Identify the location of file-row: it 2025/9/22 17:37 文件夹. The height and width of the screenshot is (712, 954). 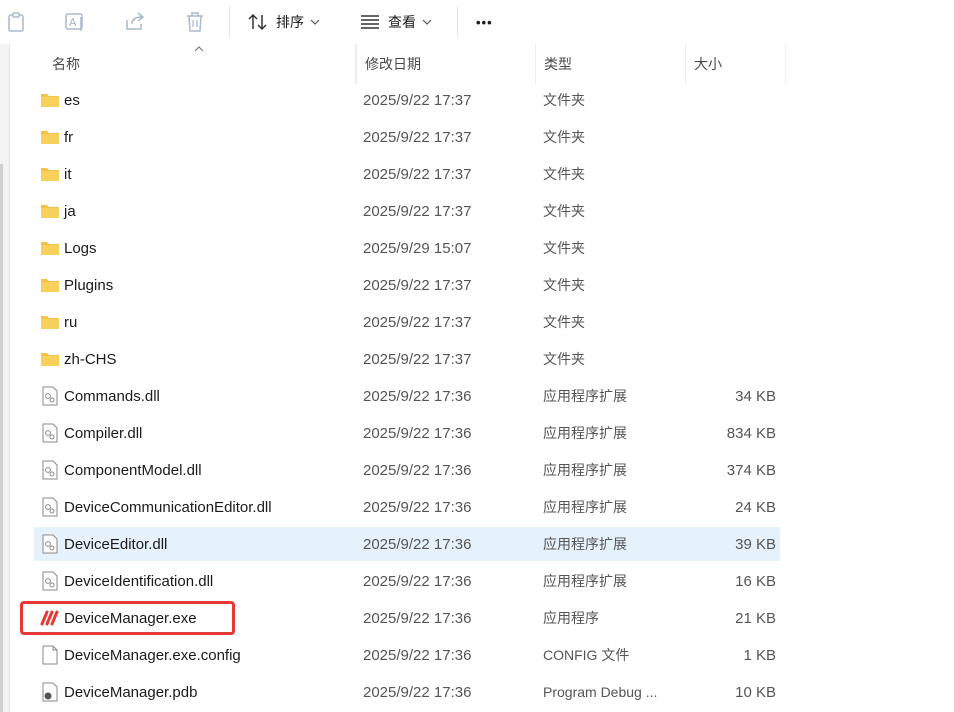
(407, 174).